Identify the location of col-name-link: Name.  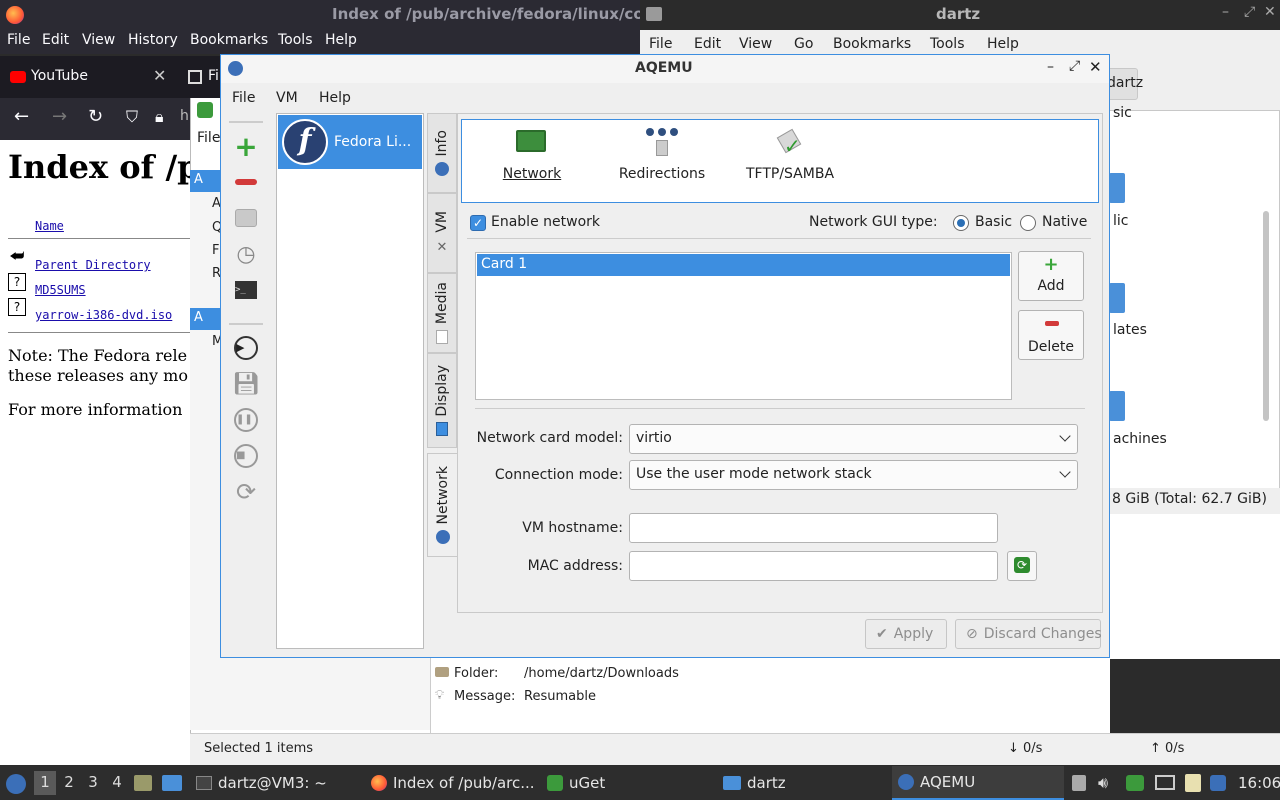
(49, 226).